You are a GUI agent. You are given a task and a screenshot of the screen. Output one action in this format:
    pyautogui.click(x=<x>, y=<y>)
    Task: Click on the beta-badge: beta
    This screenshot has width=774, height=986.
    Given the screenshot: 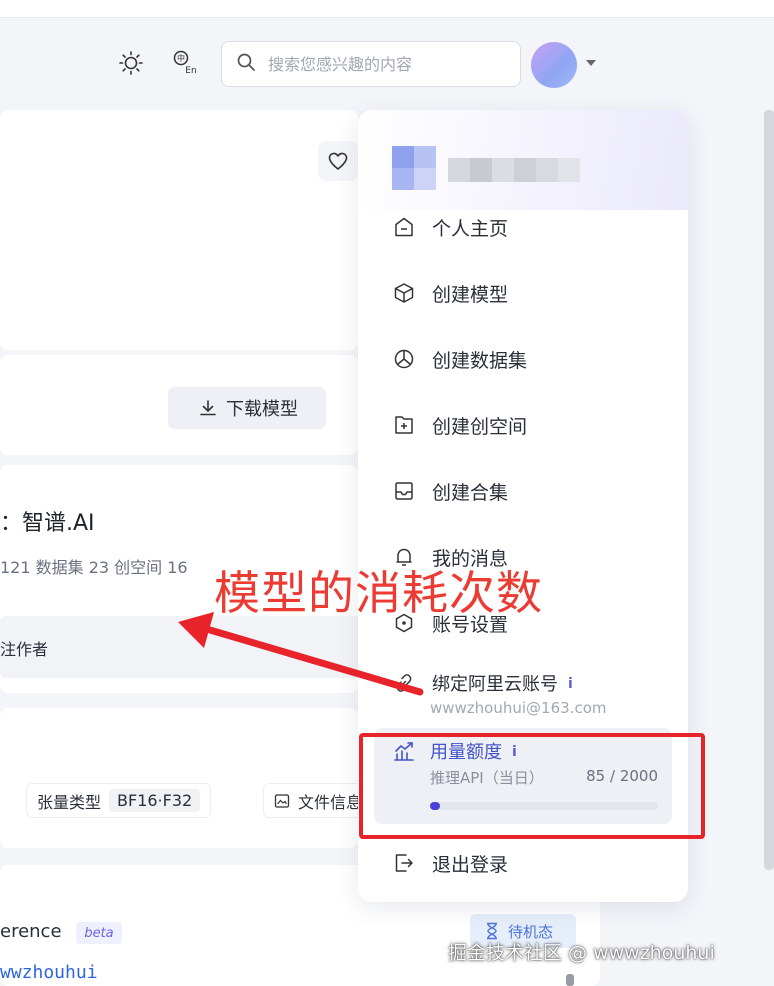 What is the action you would take?
    pyautogui.click(x=99, y=933)
    